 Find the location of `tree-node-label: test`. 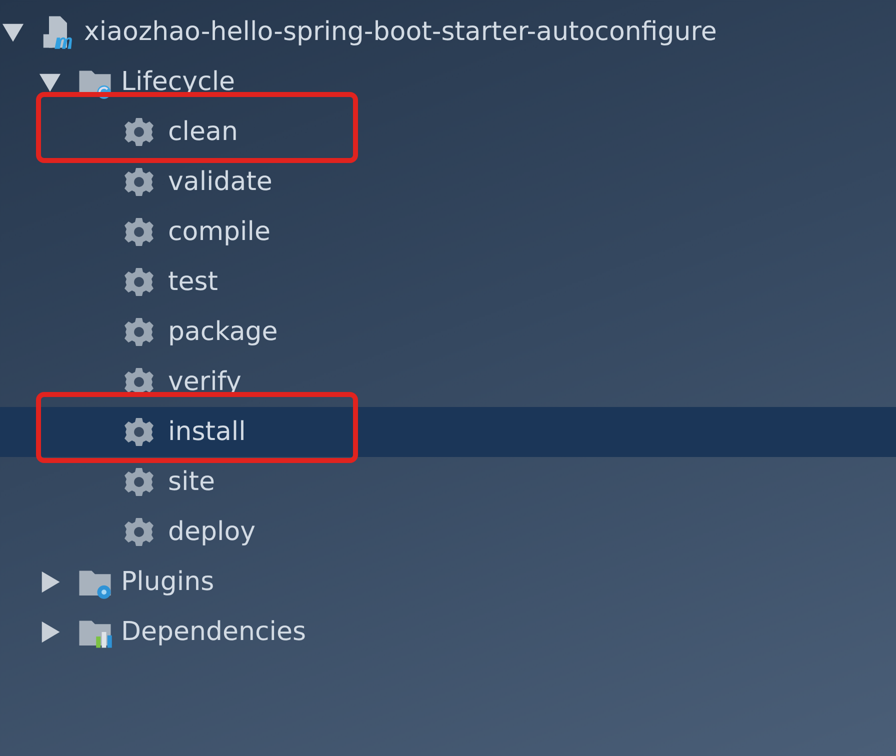

tree-node-label: test is located at coordinates (193, 282).